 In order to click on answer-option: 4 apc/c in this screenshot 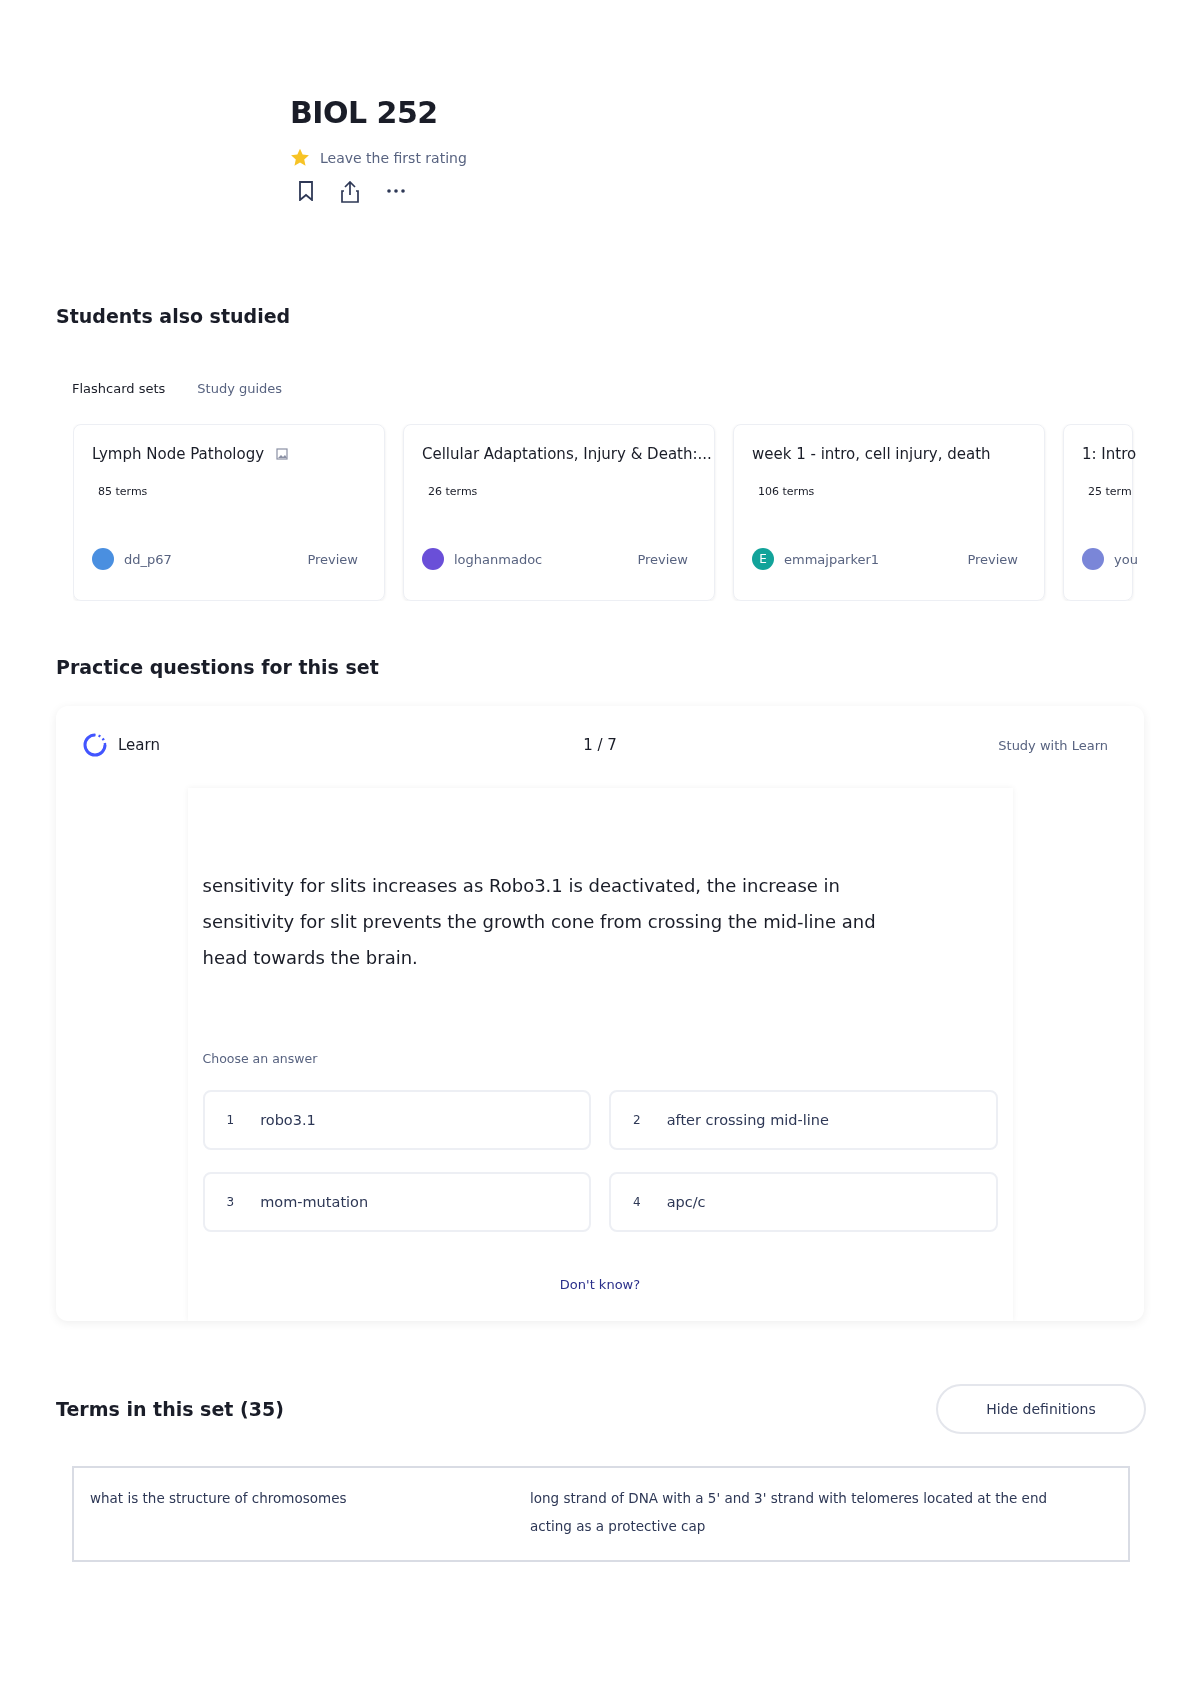, I will do `click(803, 1202)`.